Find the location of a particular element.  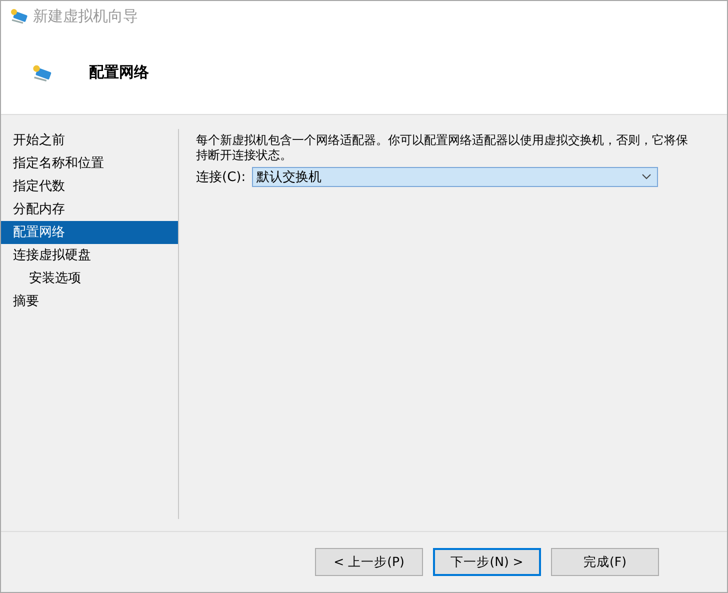

network-icon is located at coordinates (42, 73).